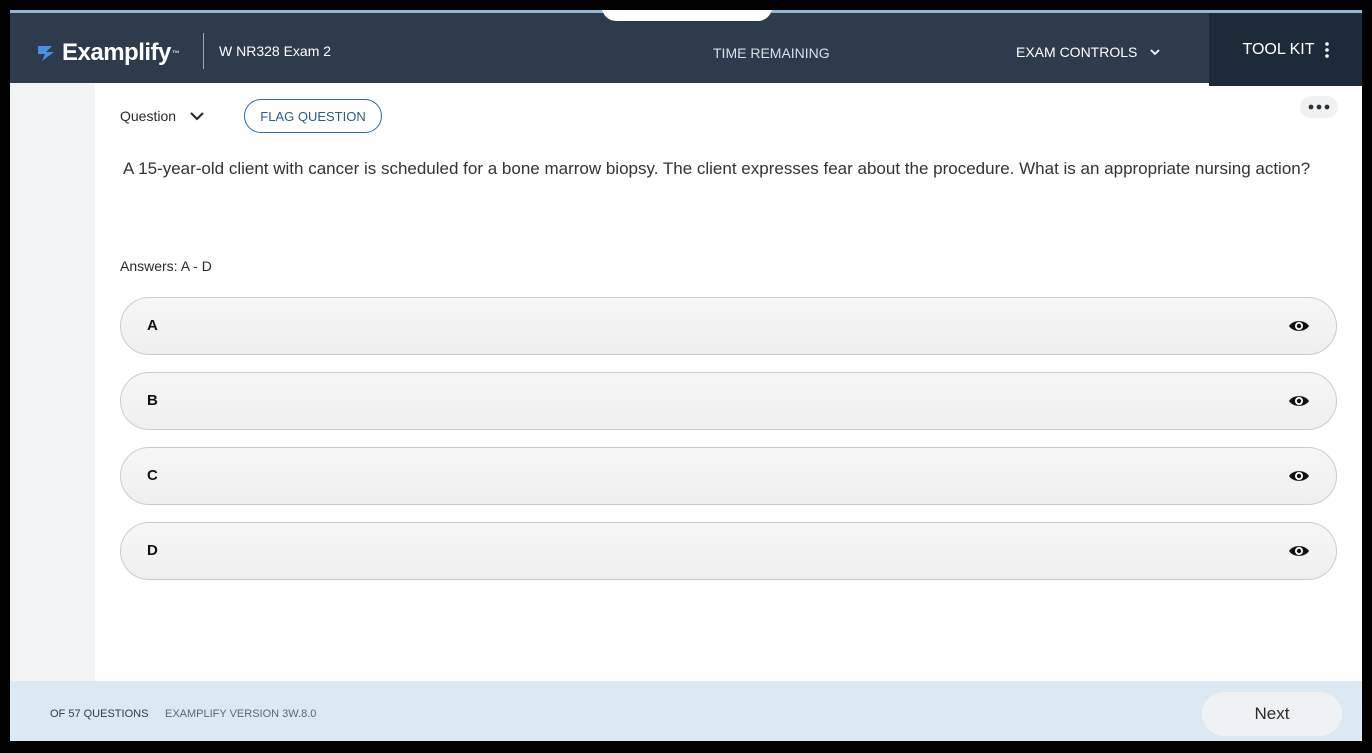 The image size is (1372, 753). I want to click on answers-label: Answers: A - D, so click(166, 266).